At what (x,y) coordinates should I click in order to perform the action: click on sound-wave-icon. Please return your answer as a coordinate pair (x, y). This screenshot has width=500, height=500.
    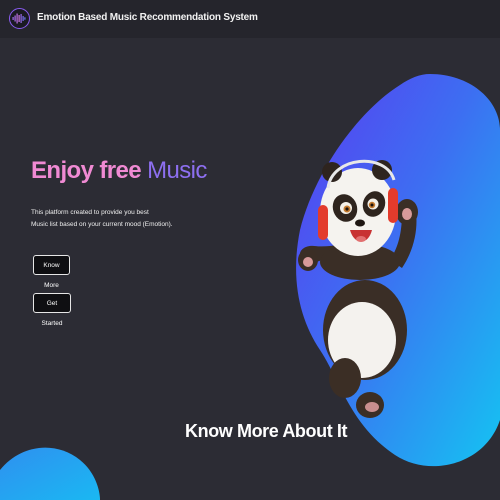
    Looking at the image, I should click on (19, 18).